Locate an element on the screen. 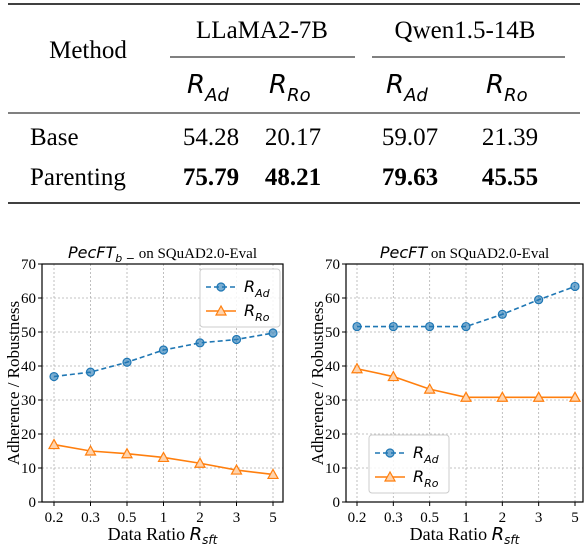 The image size is (588, 549). cell-value: 79.63 is located at coordinates (410, 177).